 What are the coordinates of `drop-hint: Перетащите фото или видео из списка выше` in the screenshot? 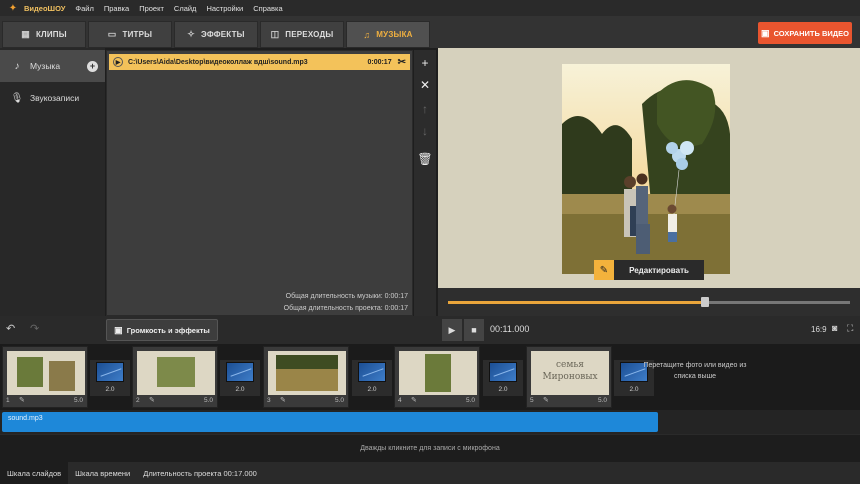 It's located at (695, 371).